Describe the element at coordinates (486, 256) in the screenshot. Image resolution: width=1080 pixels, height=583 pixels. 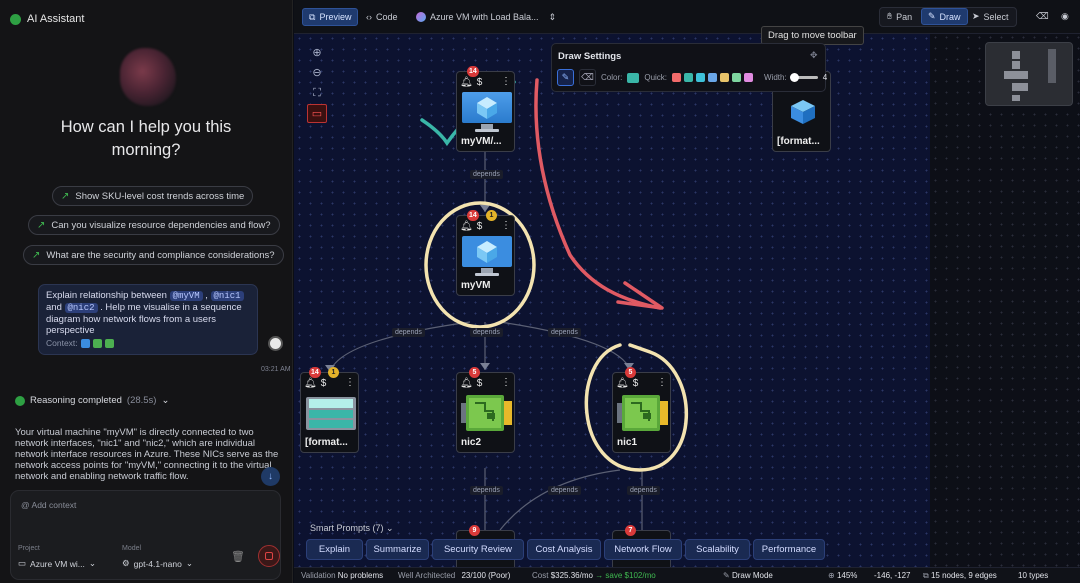
I see `vm-icon` at that location.